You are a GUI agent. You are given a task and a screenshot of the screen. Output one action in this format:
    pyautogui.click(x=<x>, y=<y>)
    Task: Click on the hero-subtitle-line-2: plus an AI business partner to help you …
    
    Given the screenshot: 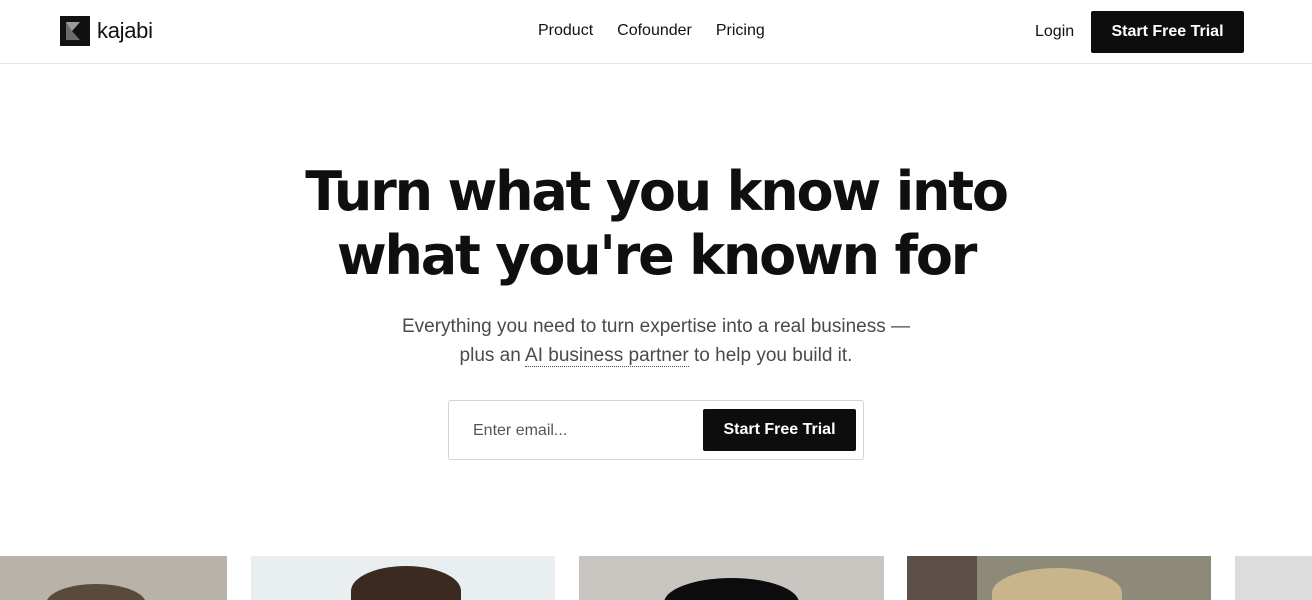 What is the action you would take?
    pyautogui.click(x=656, y=355)
    